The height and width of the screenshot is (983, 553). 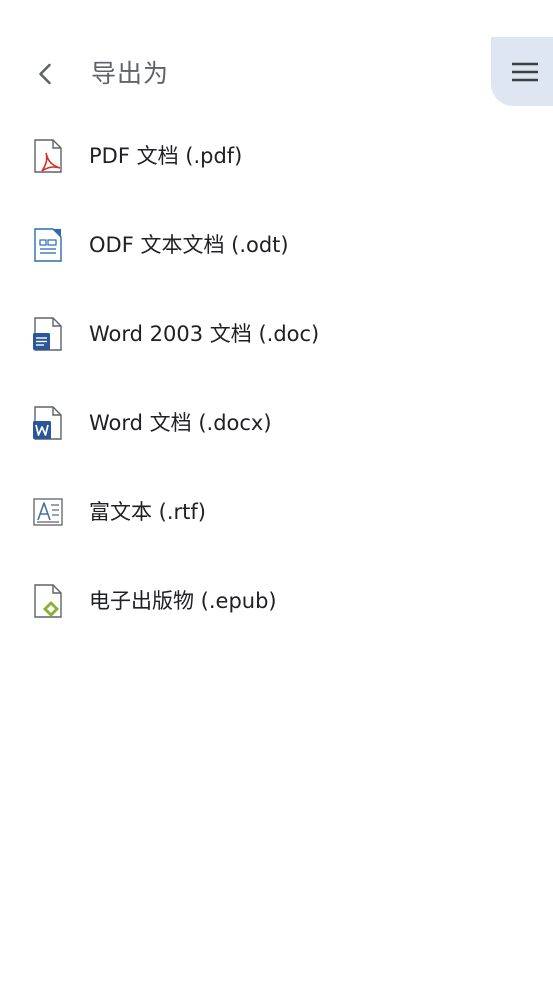 I want to click on export-option-odt: ODF 文本文档 (.odt), so click(x=276, y=245).